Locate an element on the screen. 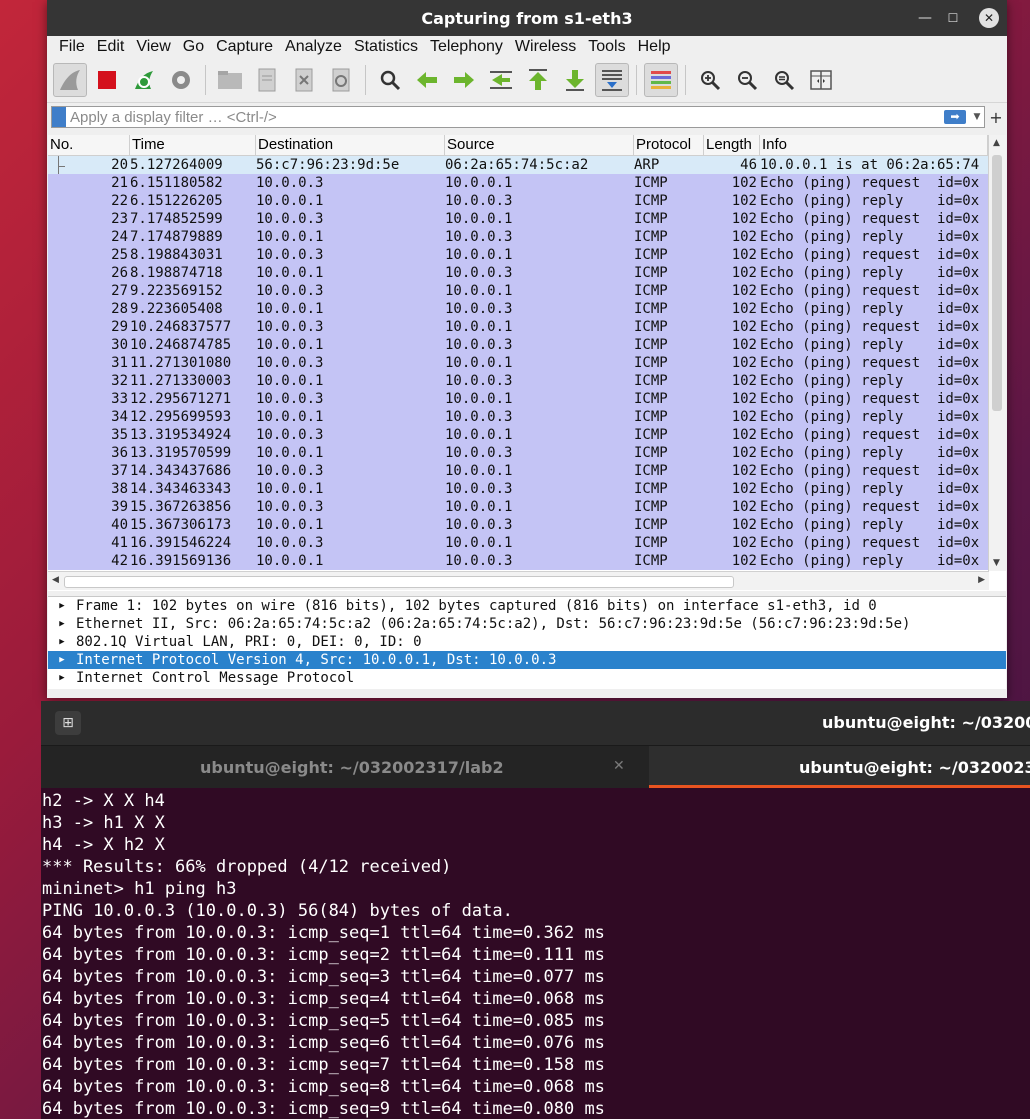 Image resolution: width=1030 pixels, height=1119 pixels. menu-capture: Capture is located at coordinates (244, 47).